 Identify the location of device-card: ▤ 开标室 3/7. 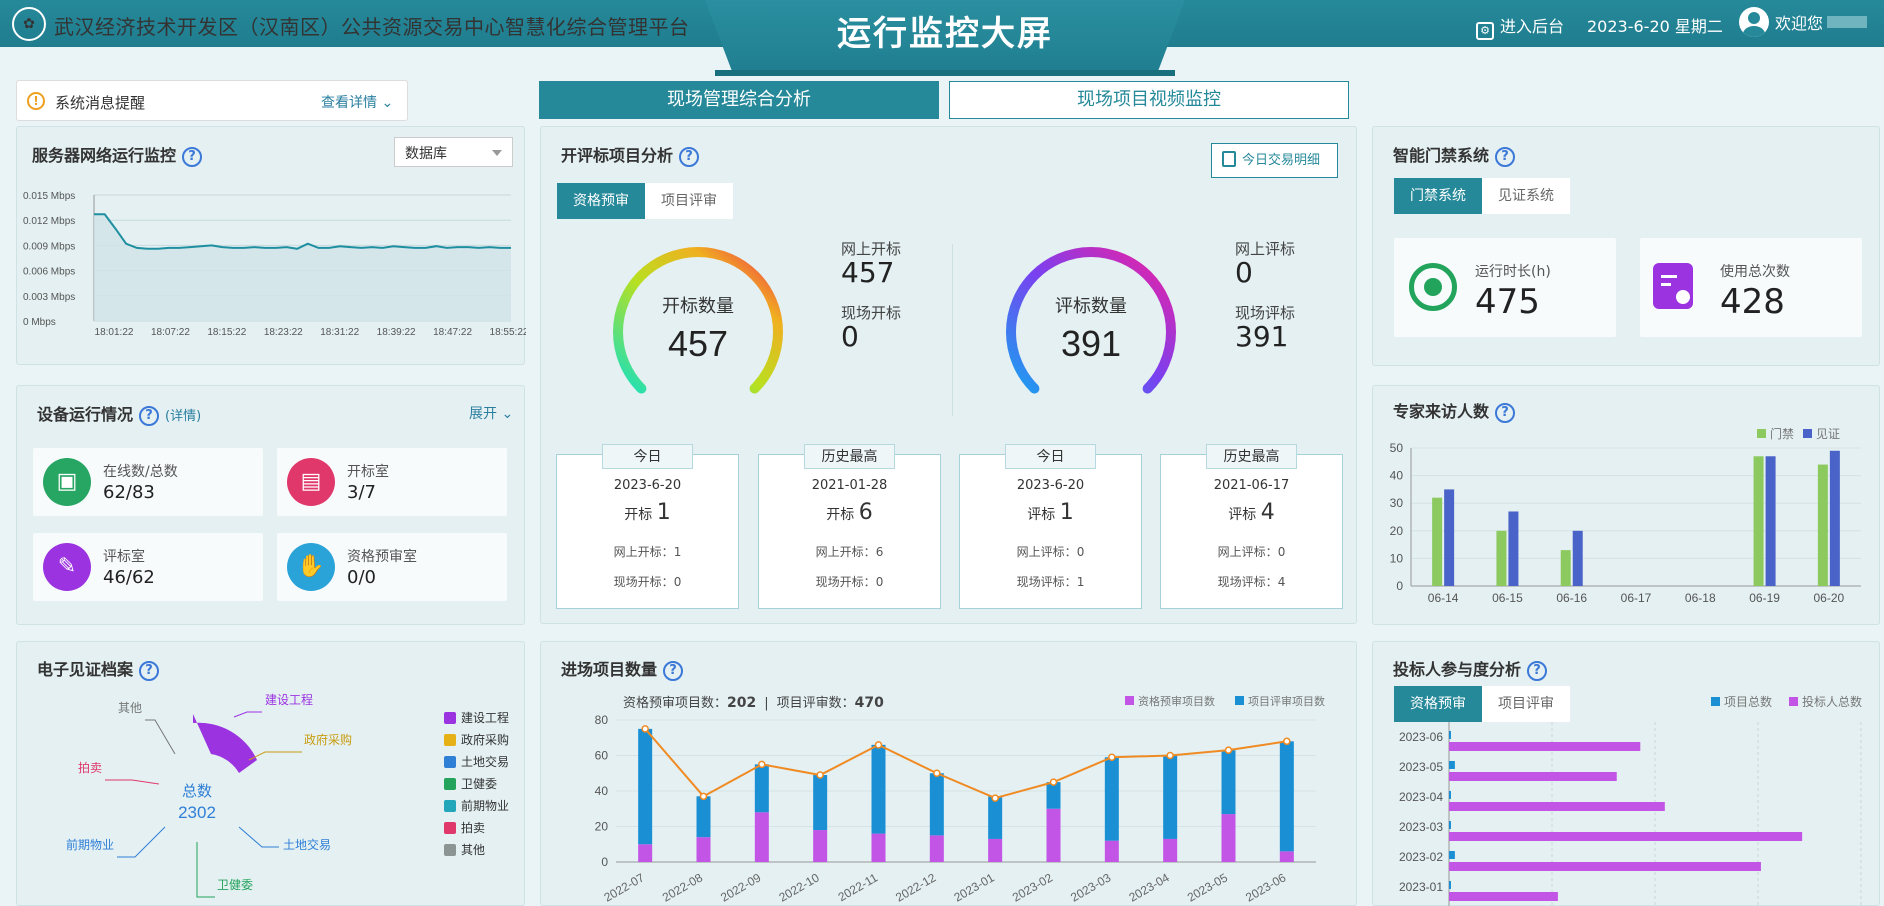
(392, 482).